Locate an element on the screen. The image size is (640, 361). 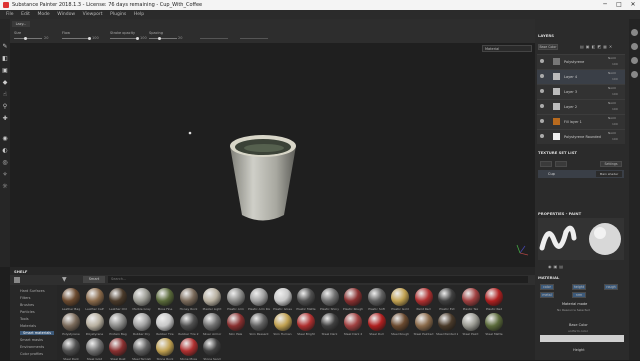
bake-icon: ◉ is located at coordinates (5, 139).